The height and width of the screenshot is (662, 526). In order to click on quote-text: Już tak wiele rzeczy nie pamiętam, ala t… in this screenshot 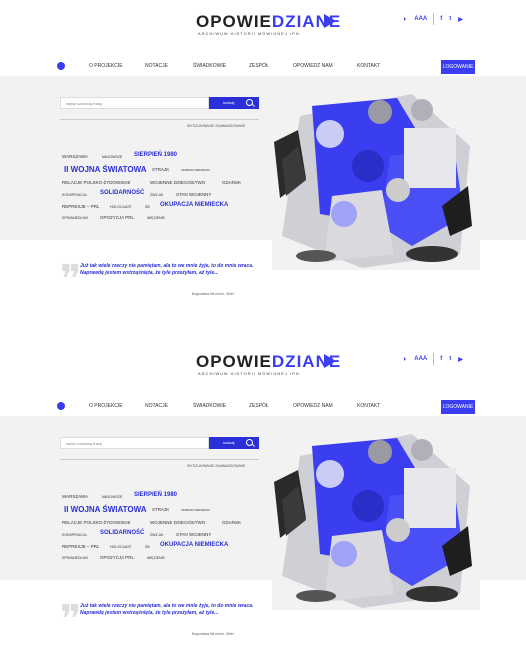, I will do `click(167, 609)`.